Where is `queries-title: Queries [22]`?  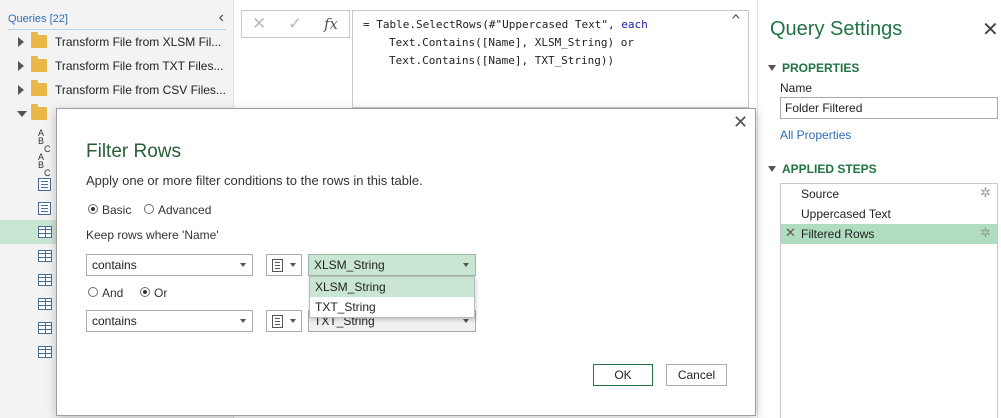 queries-title: Queries [22] is located at coordinates (38, 19).